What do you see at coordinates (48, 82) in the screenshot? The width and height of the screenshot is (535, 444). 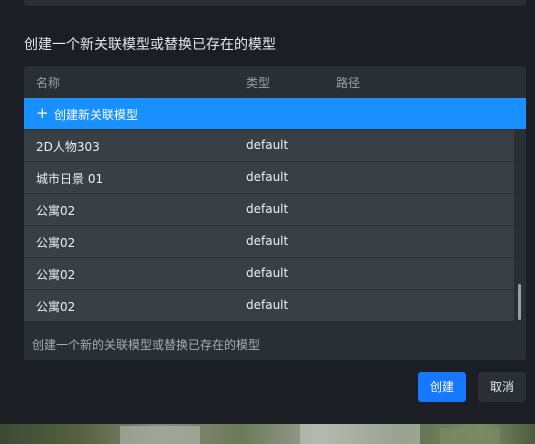 I see `column-header-name: 名称` at bounding box center [48, 82].